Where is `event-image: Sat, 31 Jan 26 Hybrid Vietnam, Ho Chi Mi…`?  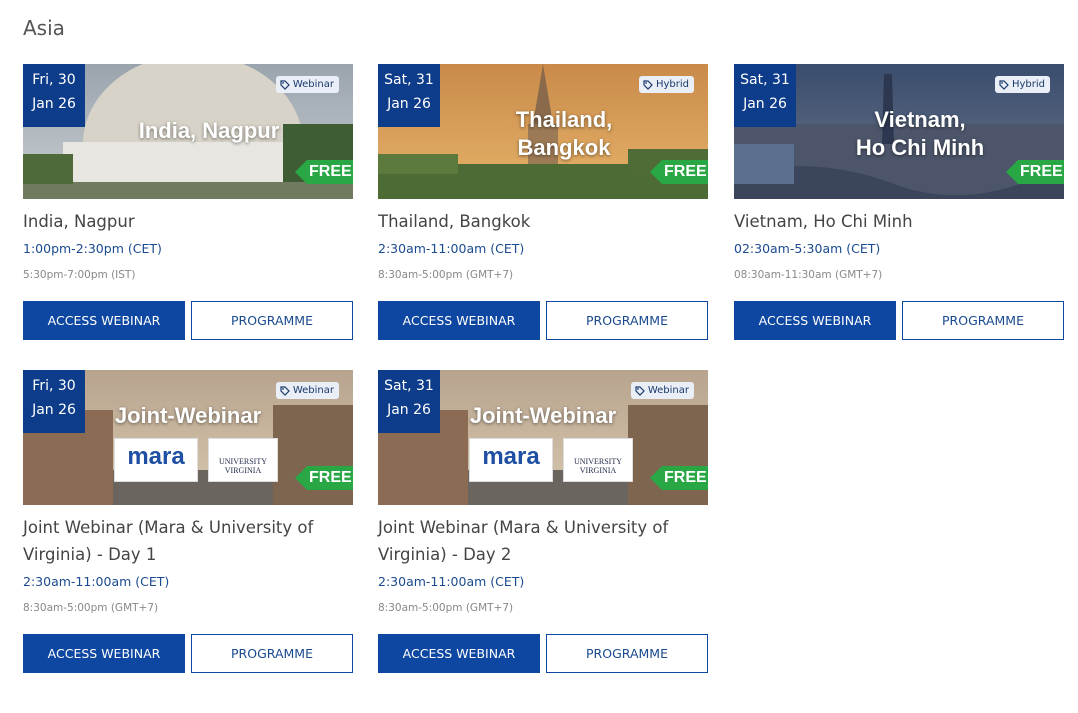 event-image: Sat, 31 Jan 26 Hybrid Vietnam, Ho Chi Mi… is located at coordinates (899, 131).